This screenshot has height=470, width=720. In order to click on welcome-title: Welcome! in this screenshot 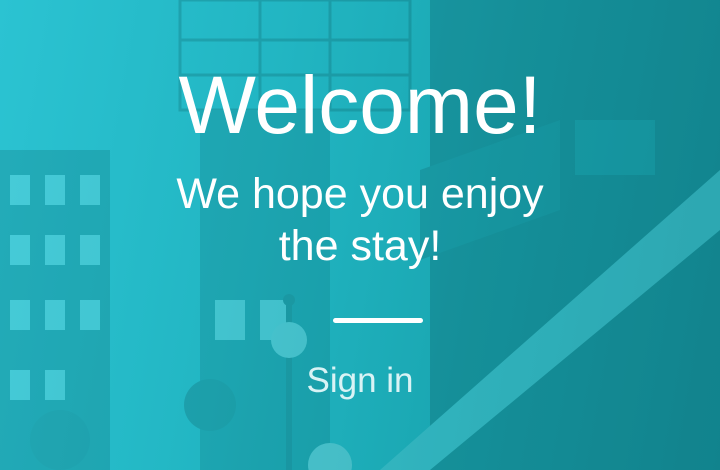, I will do `click(360, 105)`.